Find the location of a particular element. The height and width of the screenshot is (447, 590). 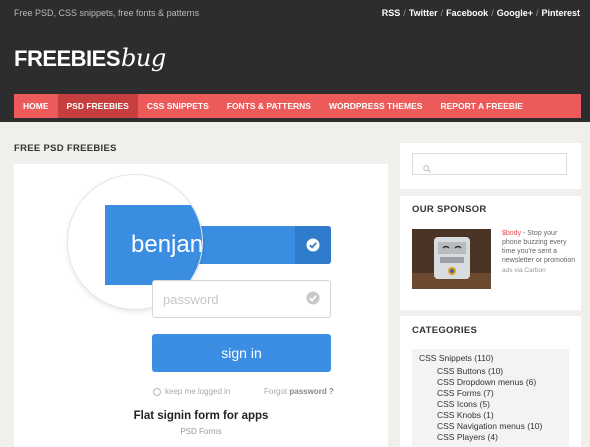

sponsor-ad-image is located at coordinates (451, 259).